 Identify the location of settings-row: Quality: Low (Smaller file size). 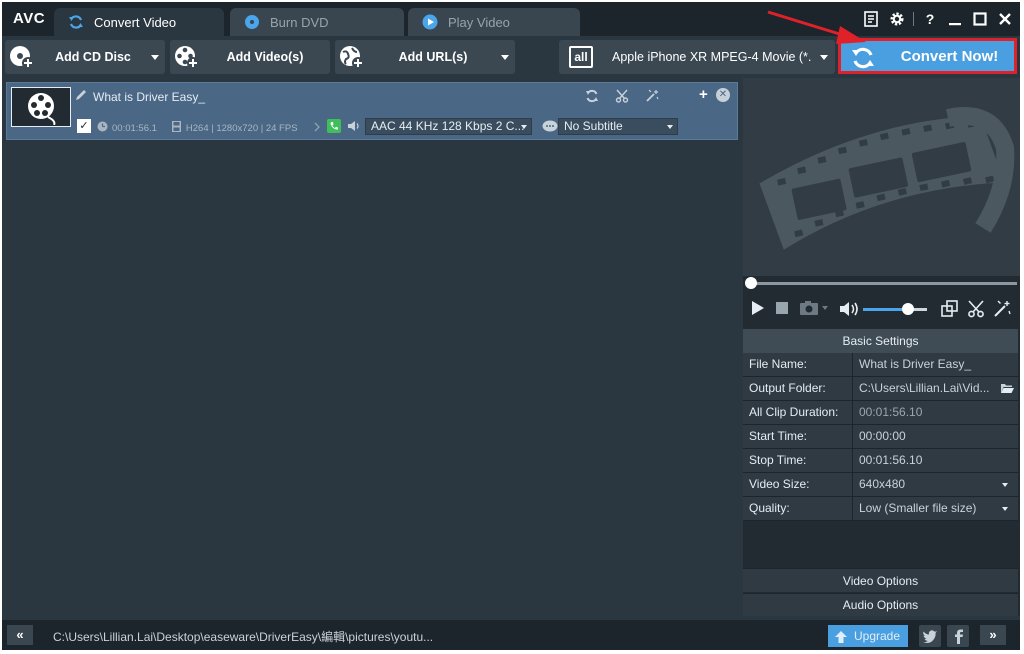
(880, 509).